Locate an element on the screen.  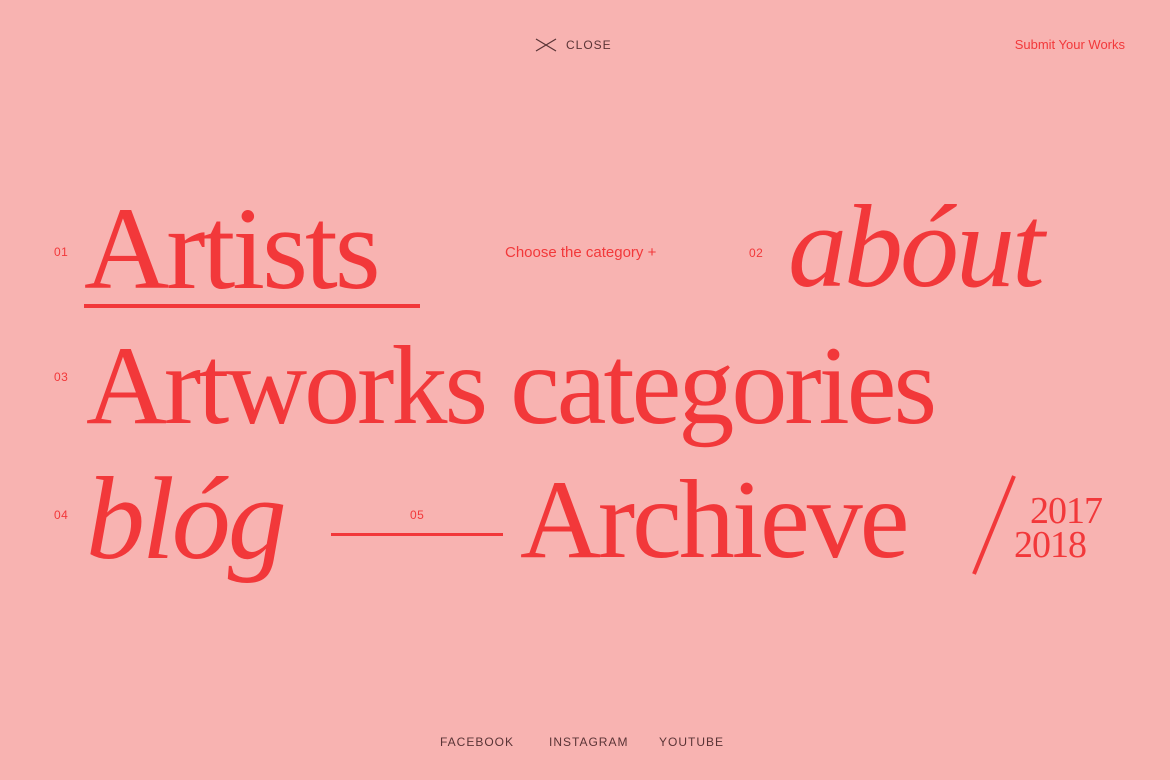
slash-divider is located at coordinates (993, 528).